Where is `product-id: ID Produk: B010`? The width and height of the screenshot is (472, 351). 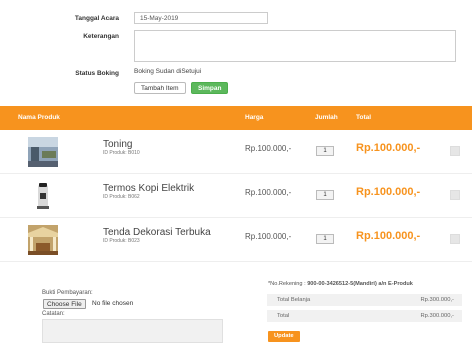
product-id: ID Produk: B010 is located at coordinates (121, 153).